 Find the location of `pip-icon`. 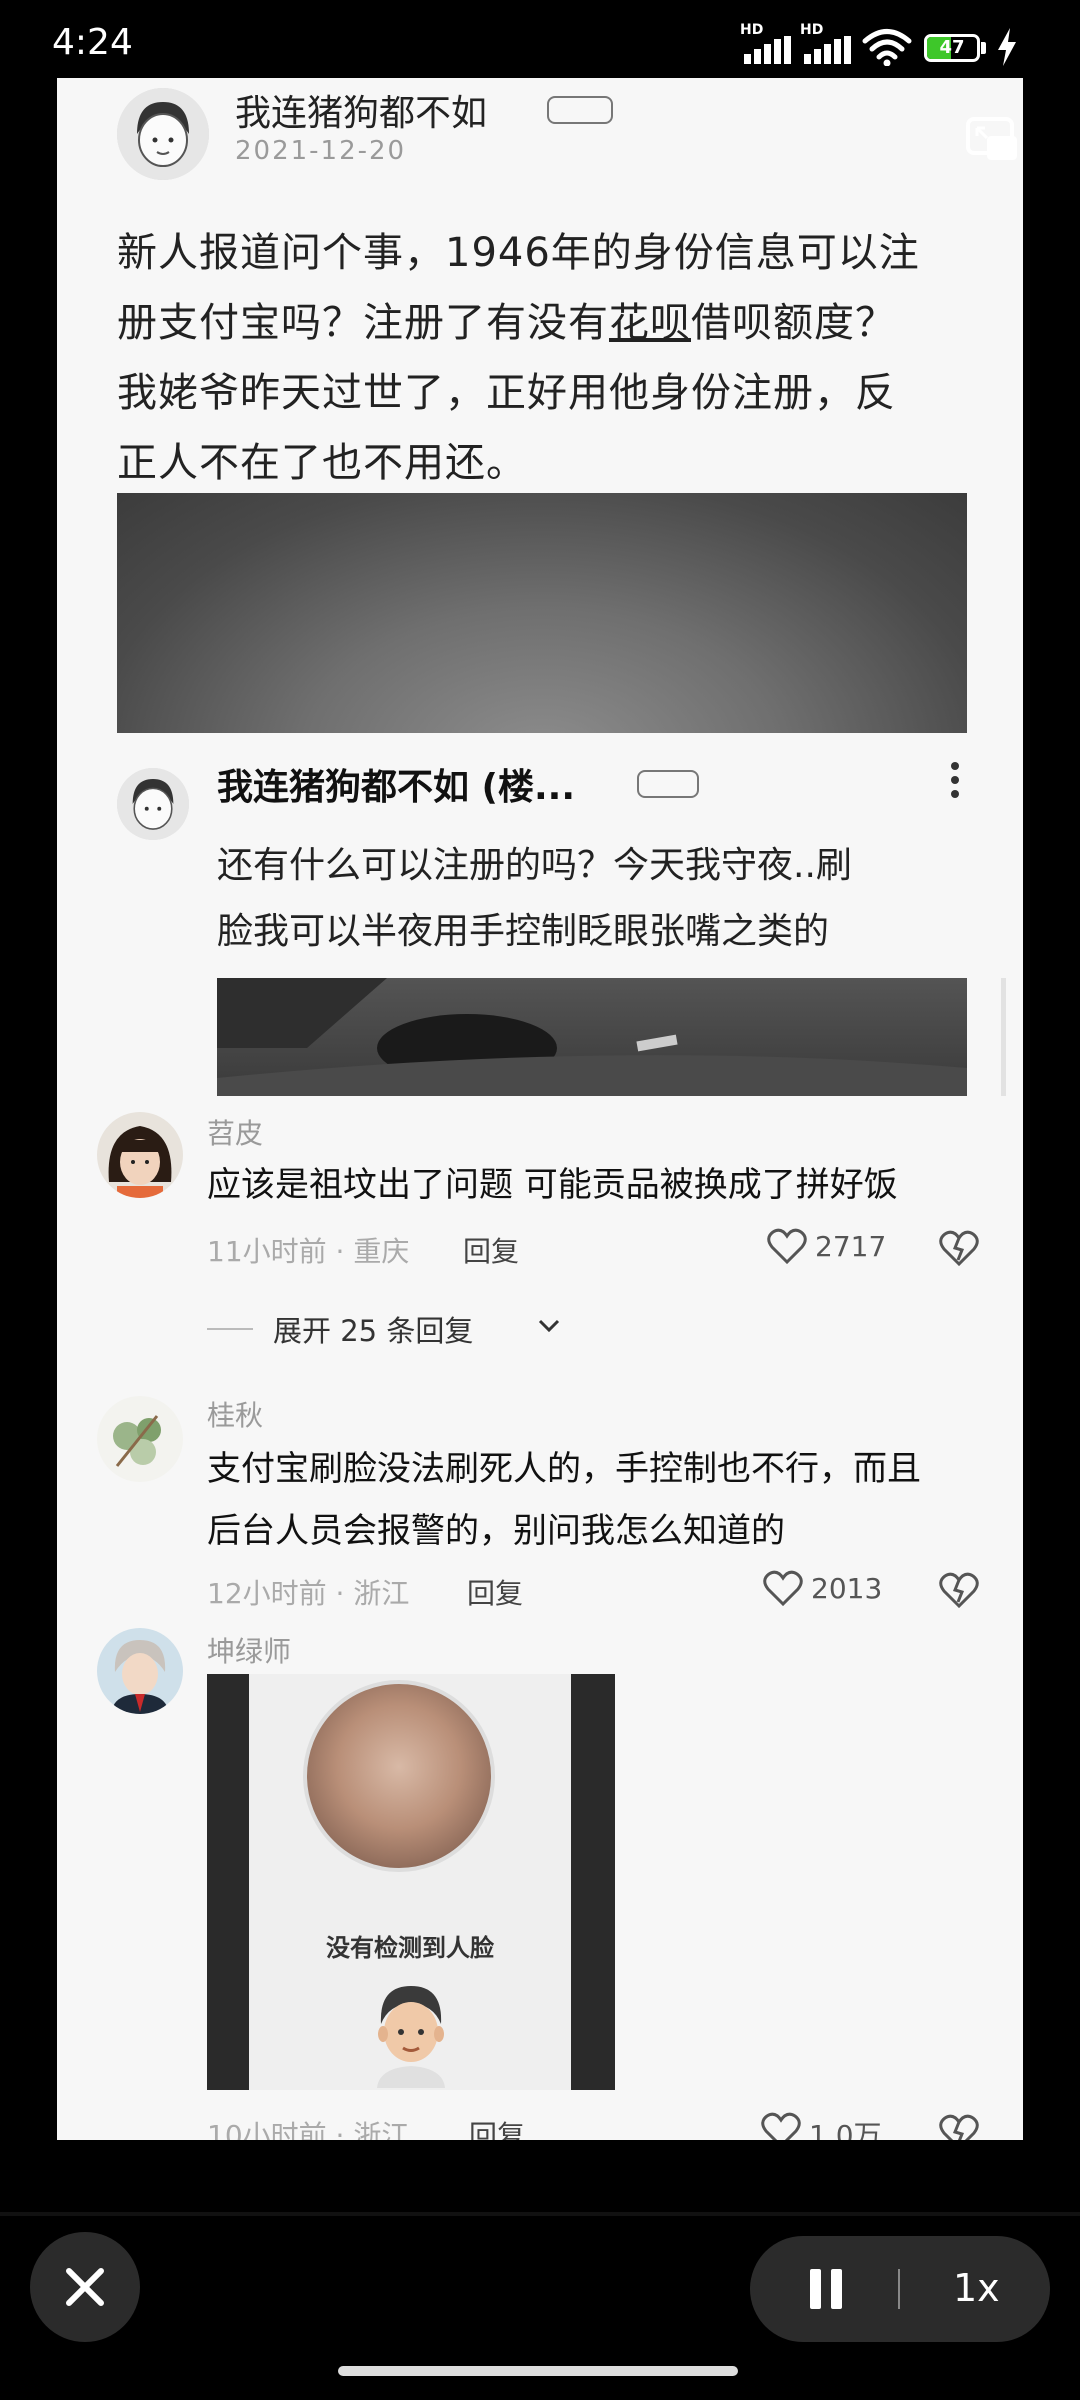

pip-icon is located at coordinates (992, 140).